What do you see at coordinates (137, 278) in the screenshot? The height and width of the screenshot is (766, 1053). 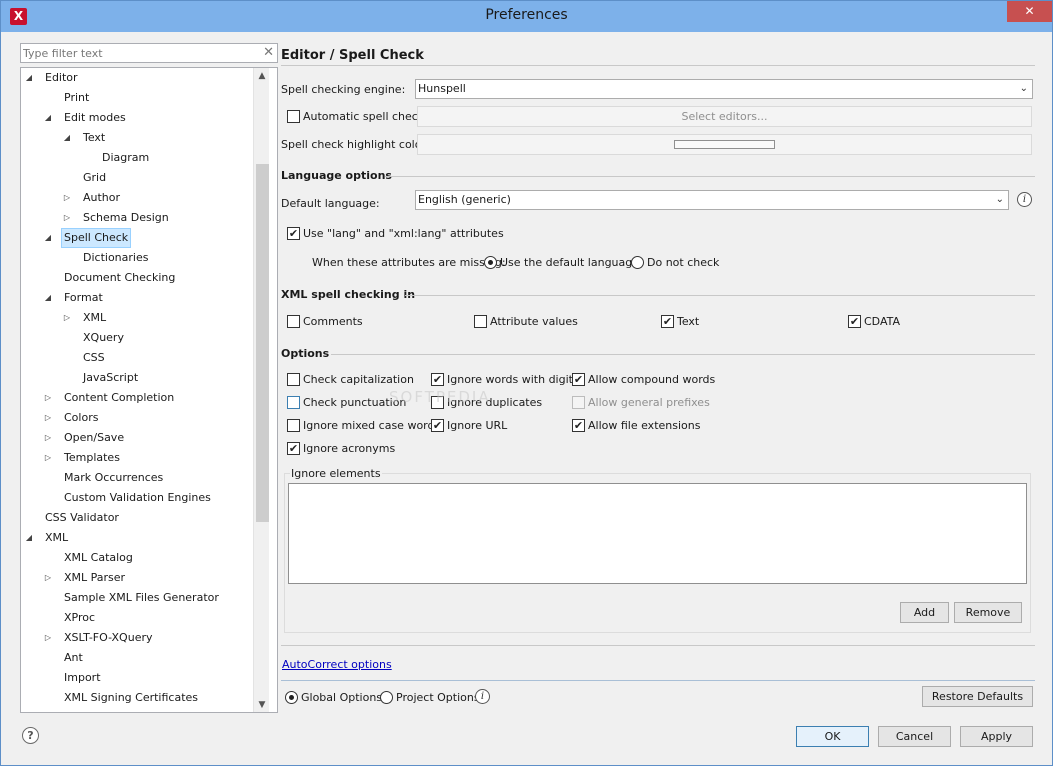 I see `tree-item: Document Checking` at bounding box center [137, 278].